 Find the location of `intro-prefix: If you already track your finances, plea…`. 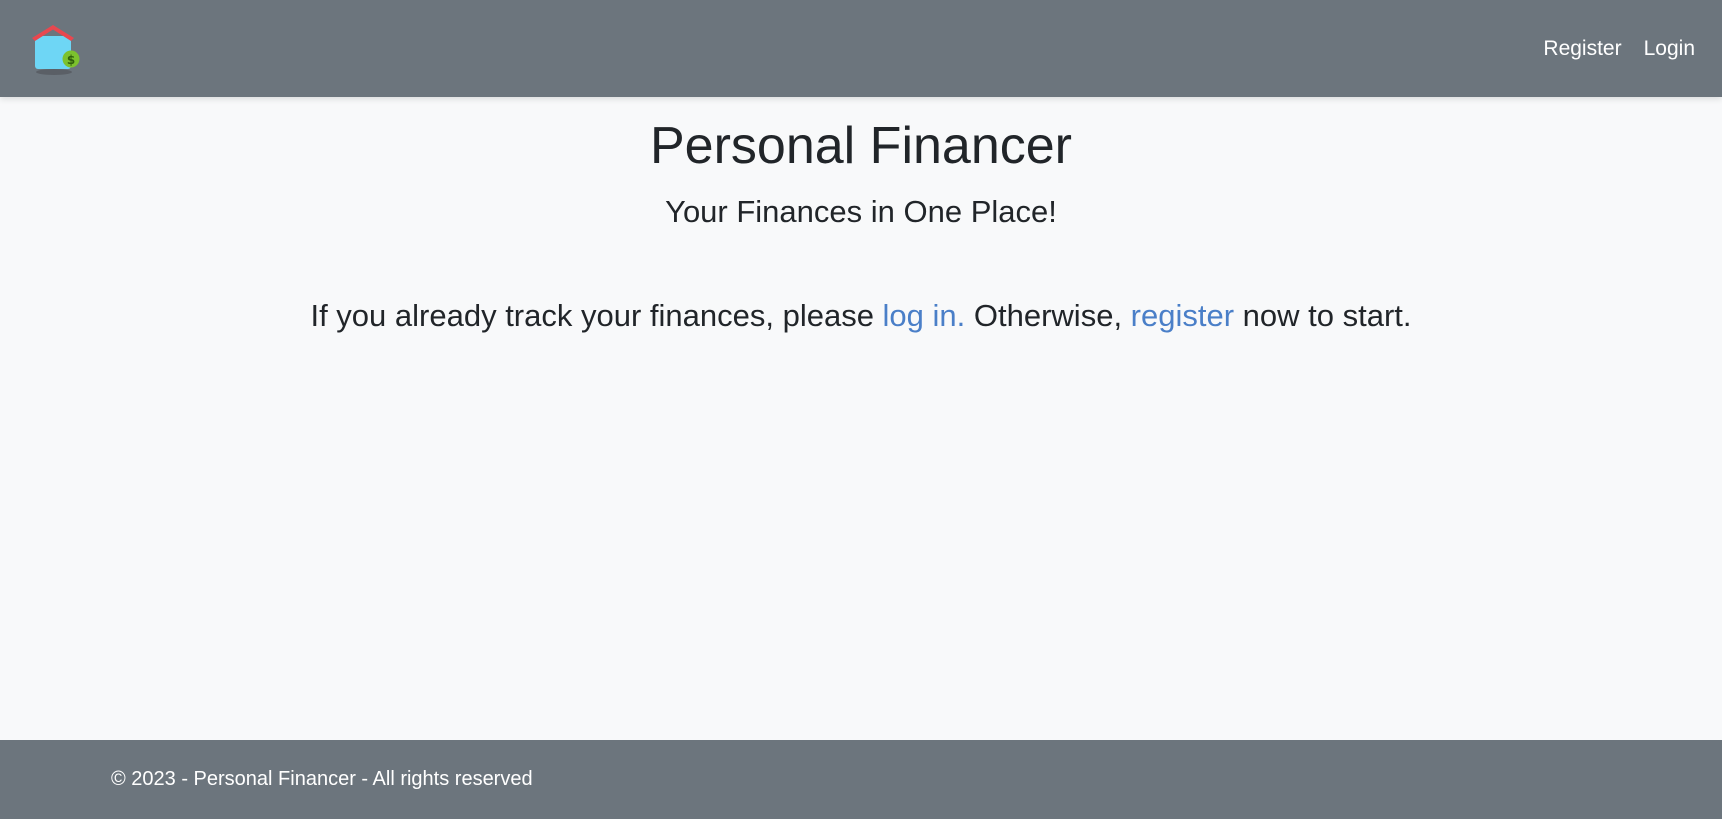

intro-prefix: If you already track your finances, plea… is located at coordinates (596, 315).